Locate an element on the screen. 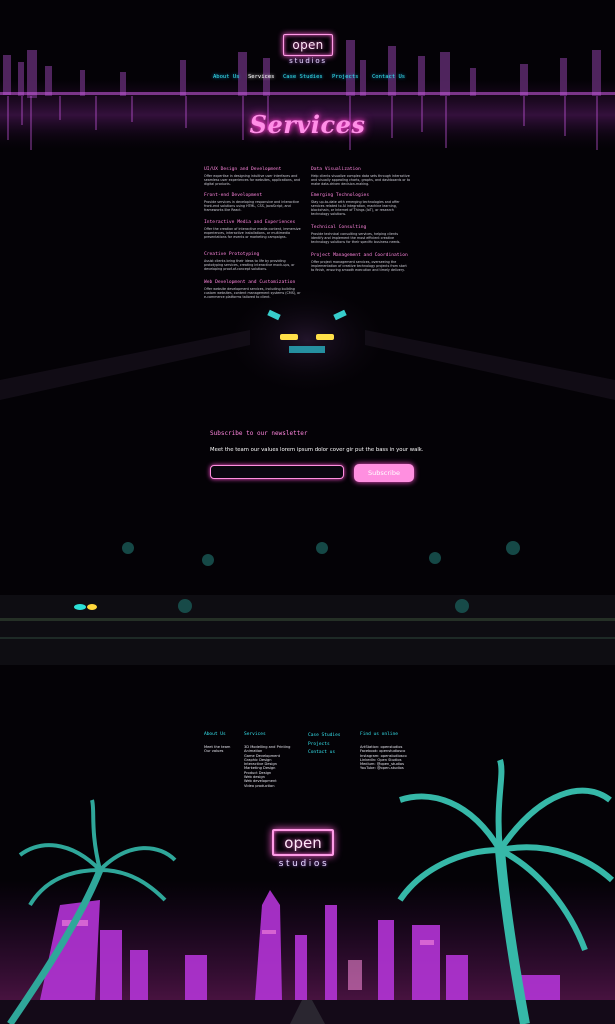 The image size is (615, 1024). service-title: Technical Consulting is located at coordinates (339, 227).